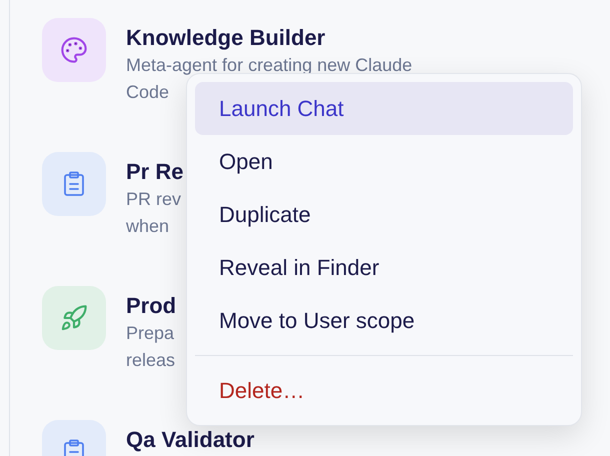  What do you see at coordinates (151, 306) in the screenshot?
I see `agent-title: Prod` at bounding box center [151, 306].